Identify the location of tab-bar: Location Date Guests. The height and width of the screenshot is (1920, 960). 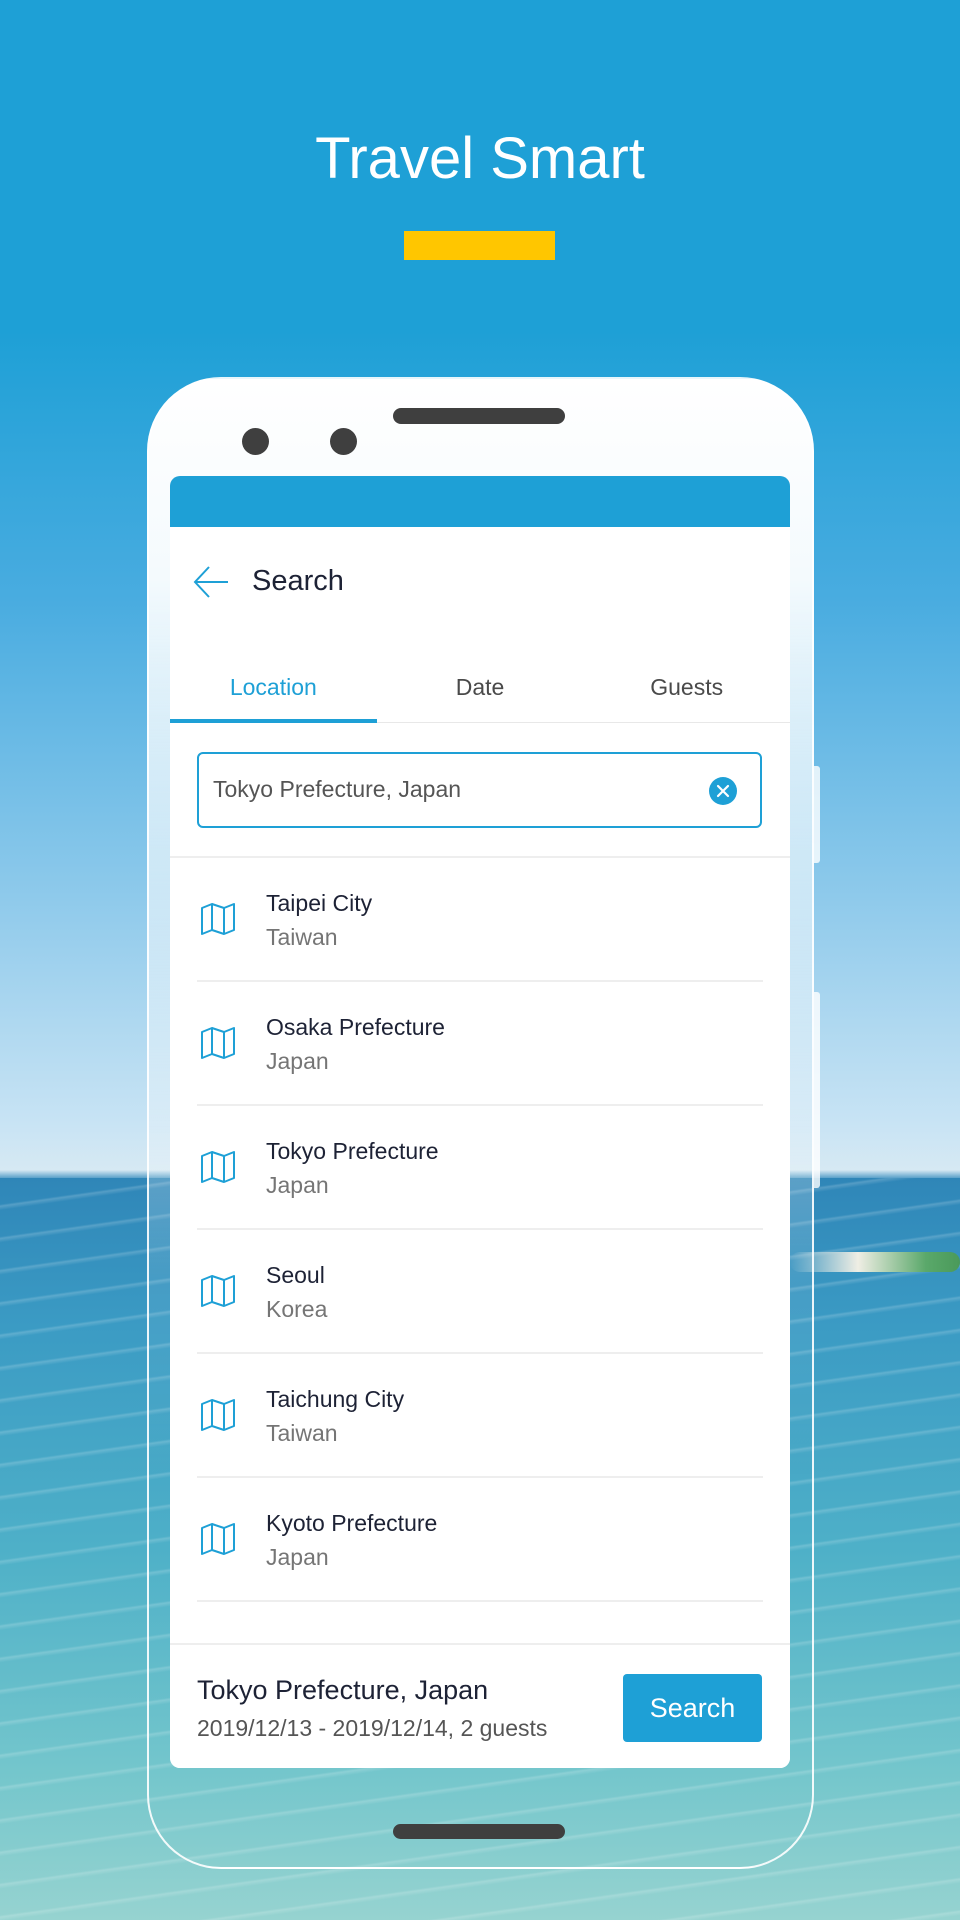
(480, 680).